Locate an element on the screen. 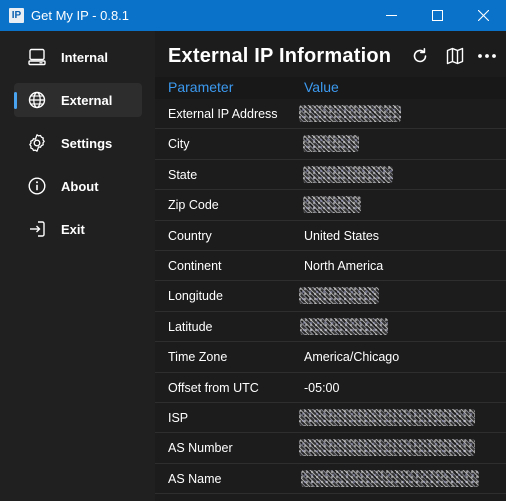  table-row: Continent North America is located at coordinates (330, 266).